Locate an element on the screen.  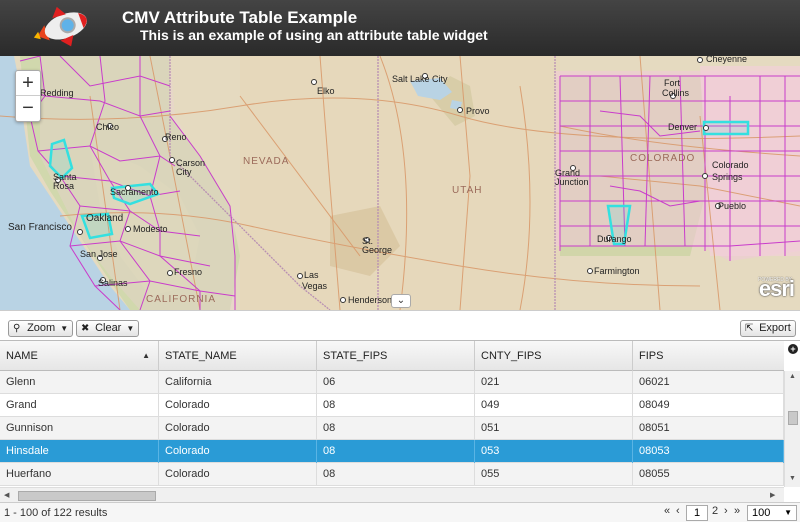
export-button: ⇱ Export is located at coordinates (768, 328).